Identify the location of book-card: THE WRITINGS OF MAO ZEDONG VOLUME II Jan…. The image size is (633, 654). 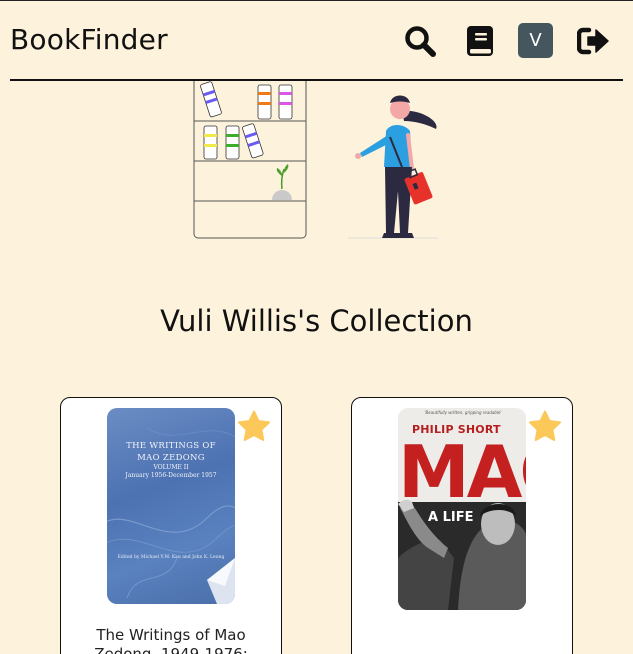
(171, 525).